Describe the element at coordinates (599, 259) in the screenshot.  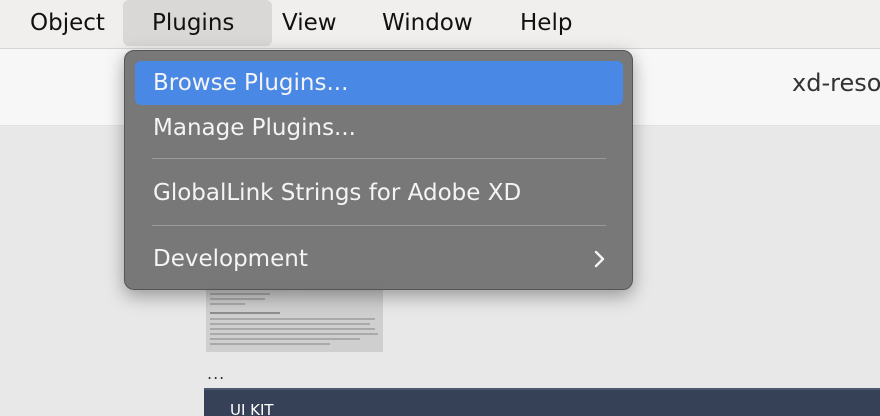
I see `chevron-right-icon` at that location.